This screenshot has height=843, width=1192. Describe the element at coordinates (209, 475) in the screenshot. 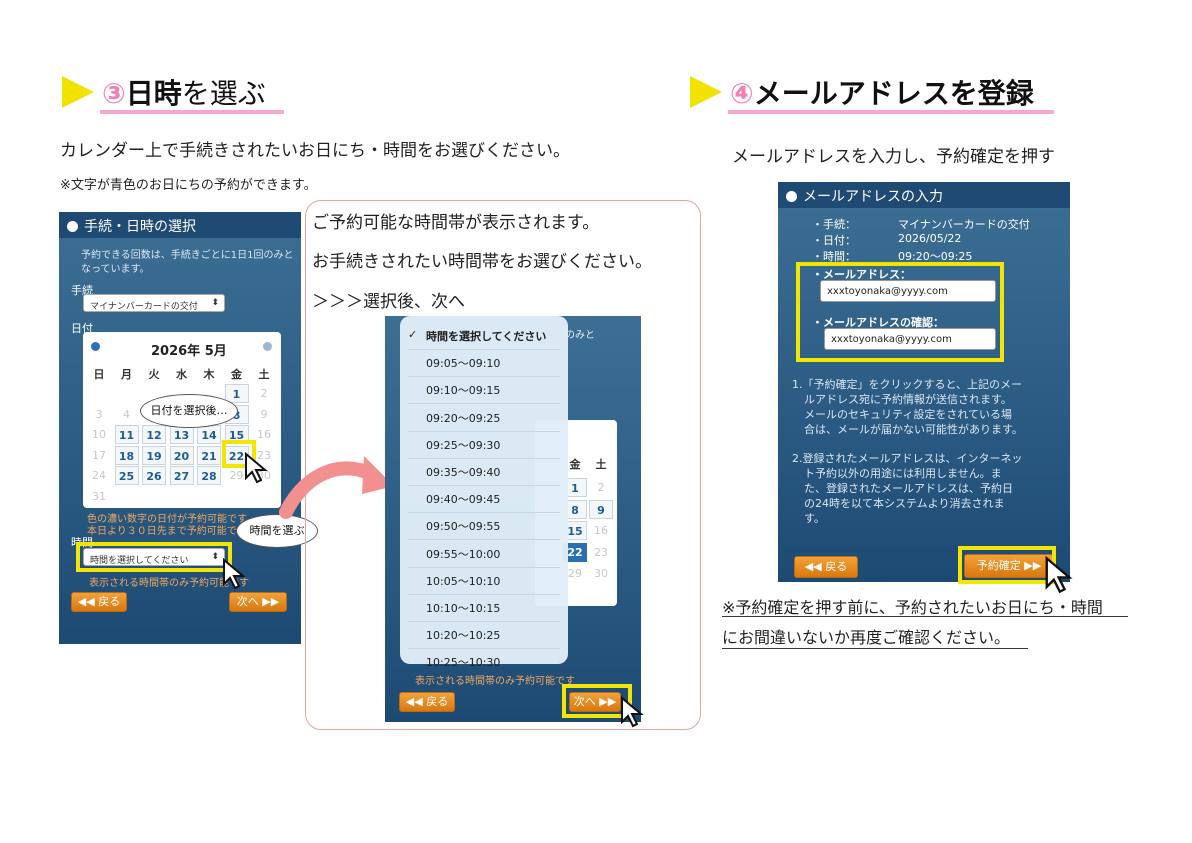

I see `calendar-day: 28` at that location.